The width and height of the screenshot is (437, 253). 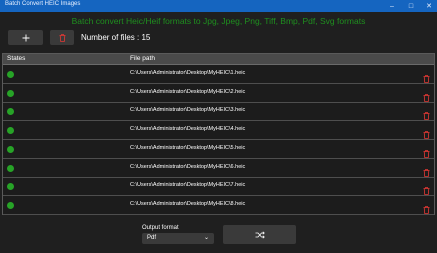 I want to click on close-button: ✕, so click(x=428, y=6).